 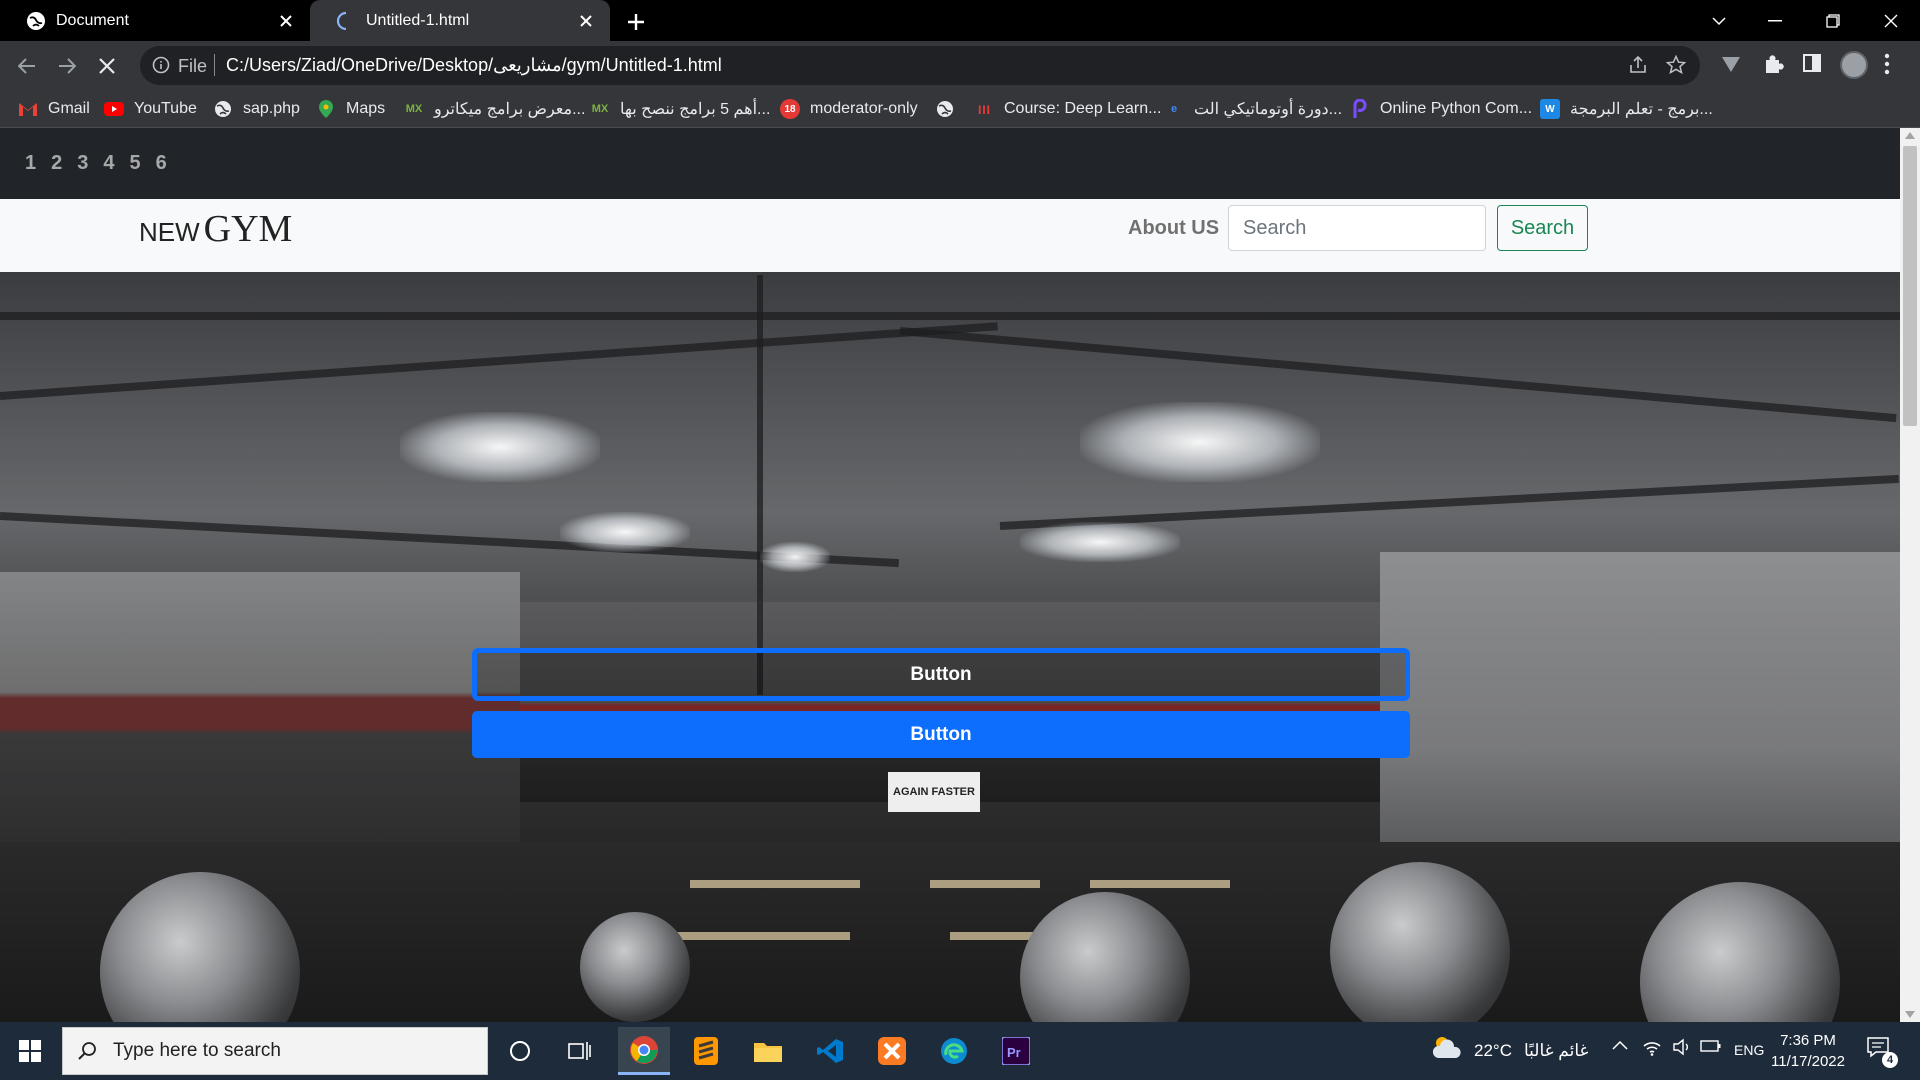 What do you see at coordinates (580, 1051) in the screenshot?
I see `task-view-icon` at bounding box center [580, 1051].